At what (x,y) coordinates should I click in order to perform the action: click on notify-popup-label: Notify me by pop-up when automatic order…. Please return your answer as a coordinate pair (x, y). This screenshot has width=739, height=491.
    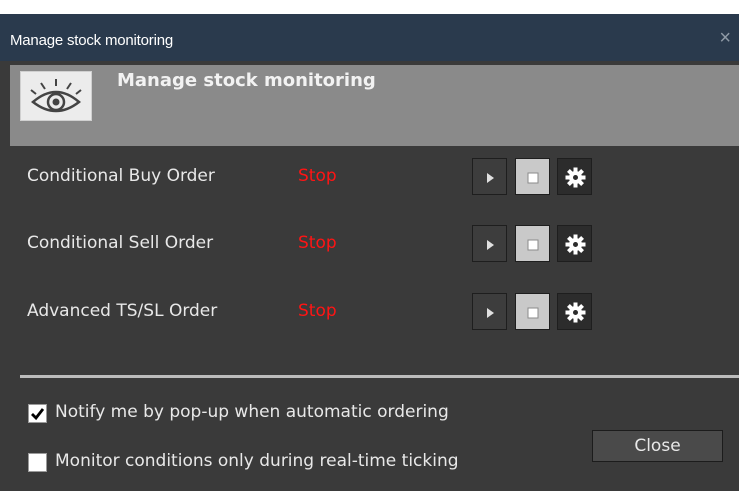
    Looking at the image, I should click on (252, 412).